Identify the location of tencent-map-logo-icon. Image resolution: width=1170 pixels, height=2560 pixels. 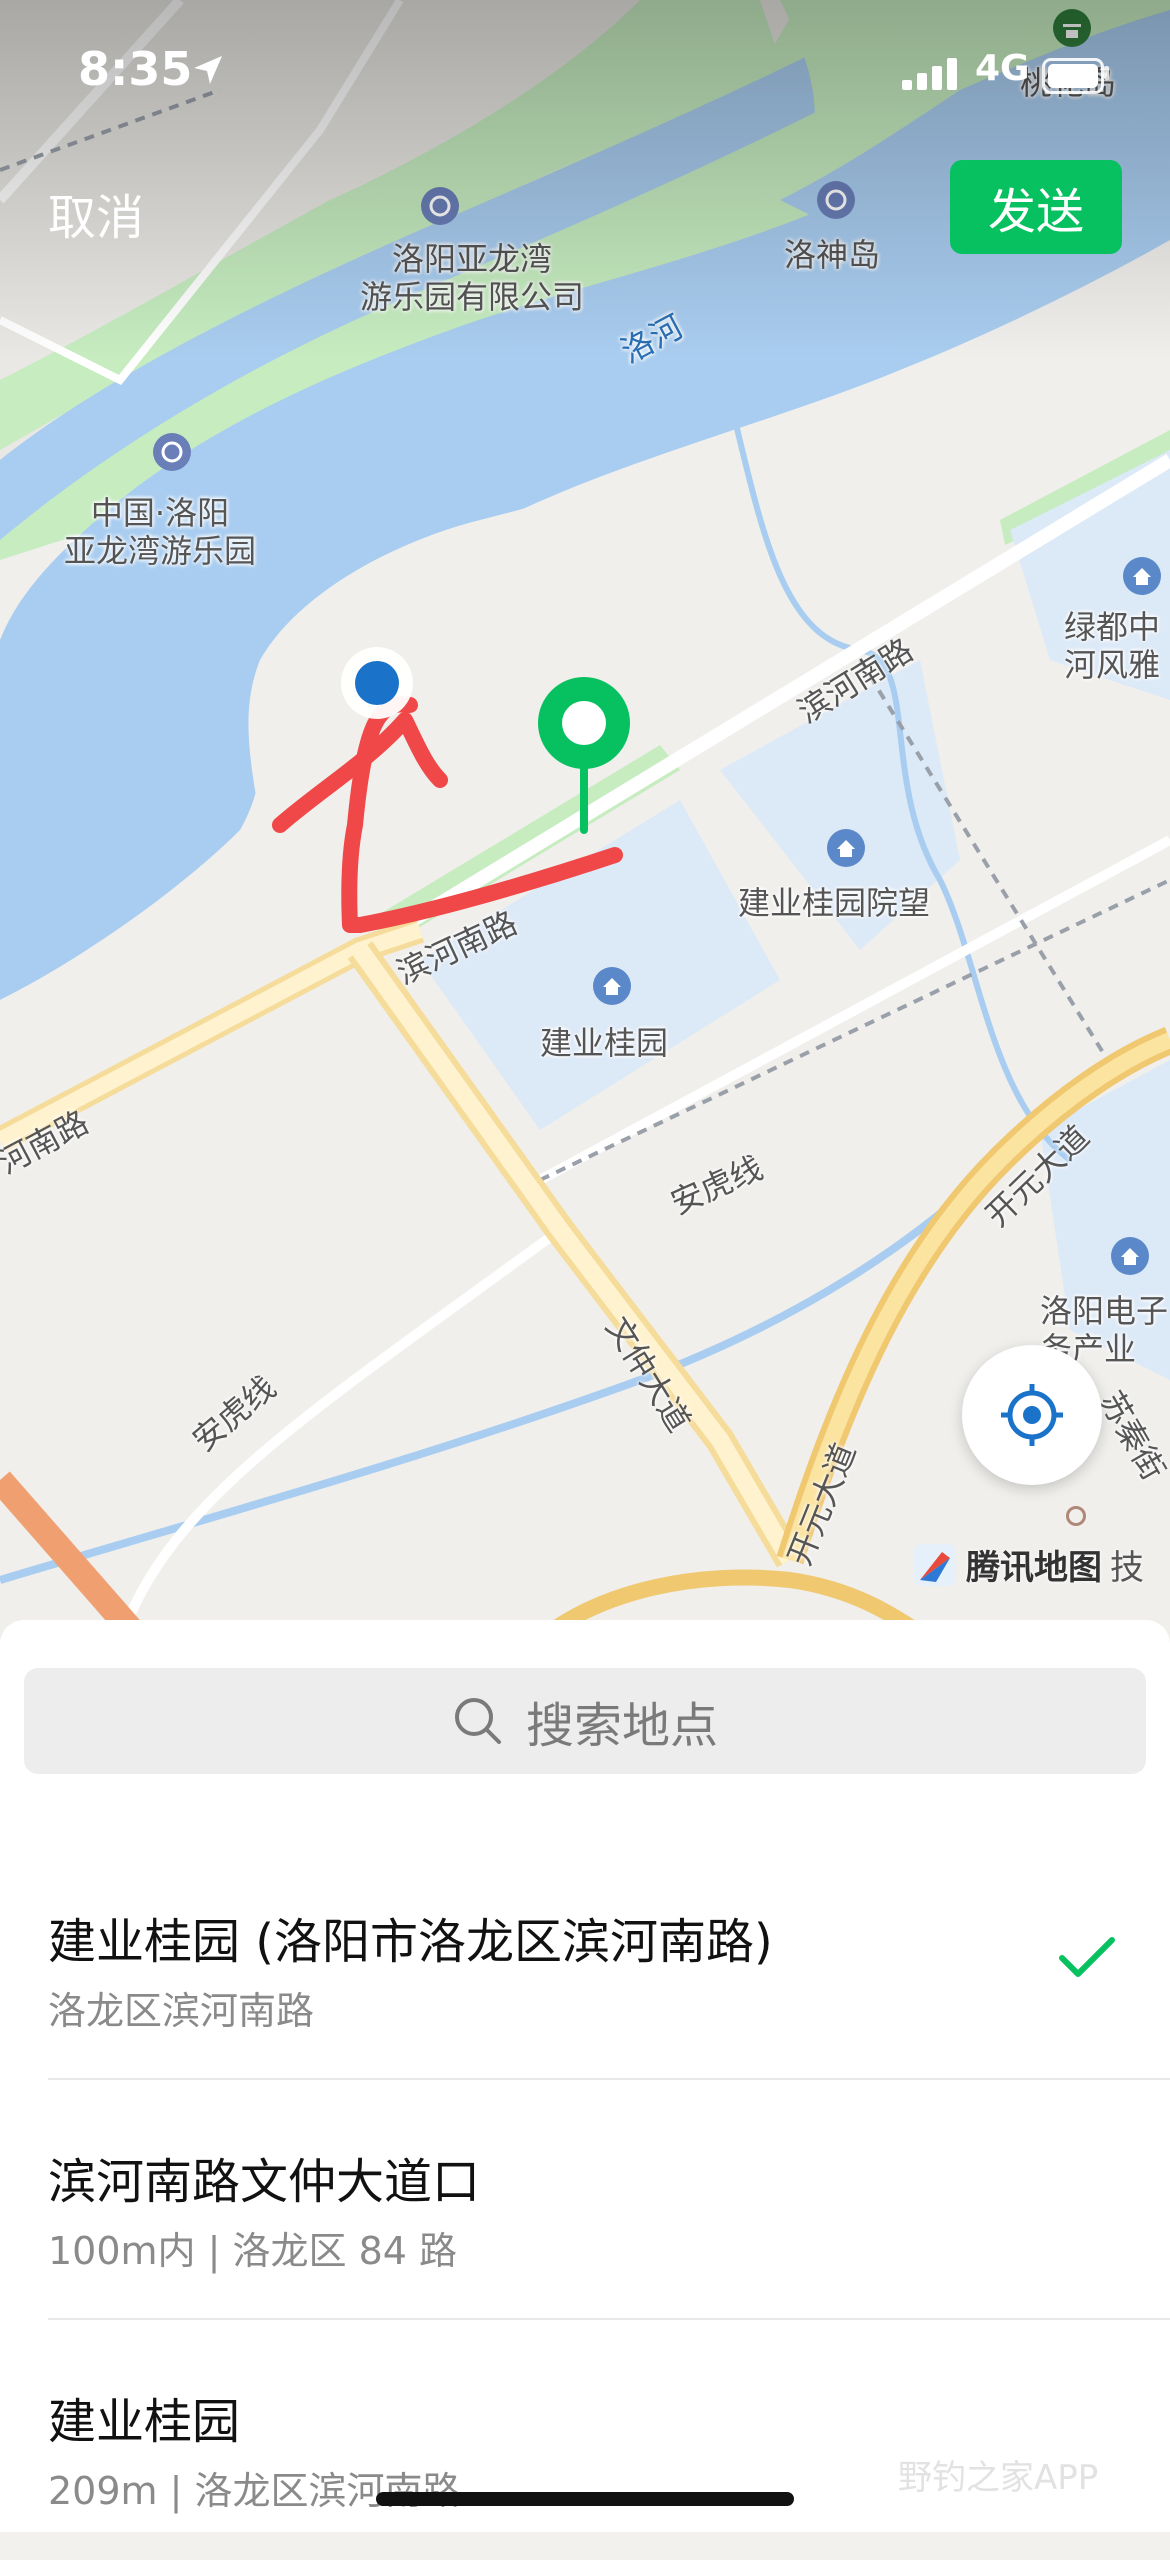
(935, 1564).